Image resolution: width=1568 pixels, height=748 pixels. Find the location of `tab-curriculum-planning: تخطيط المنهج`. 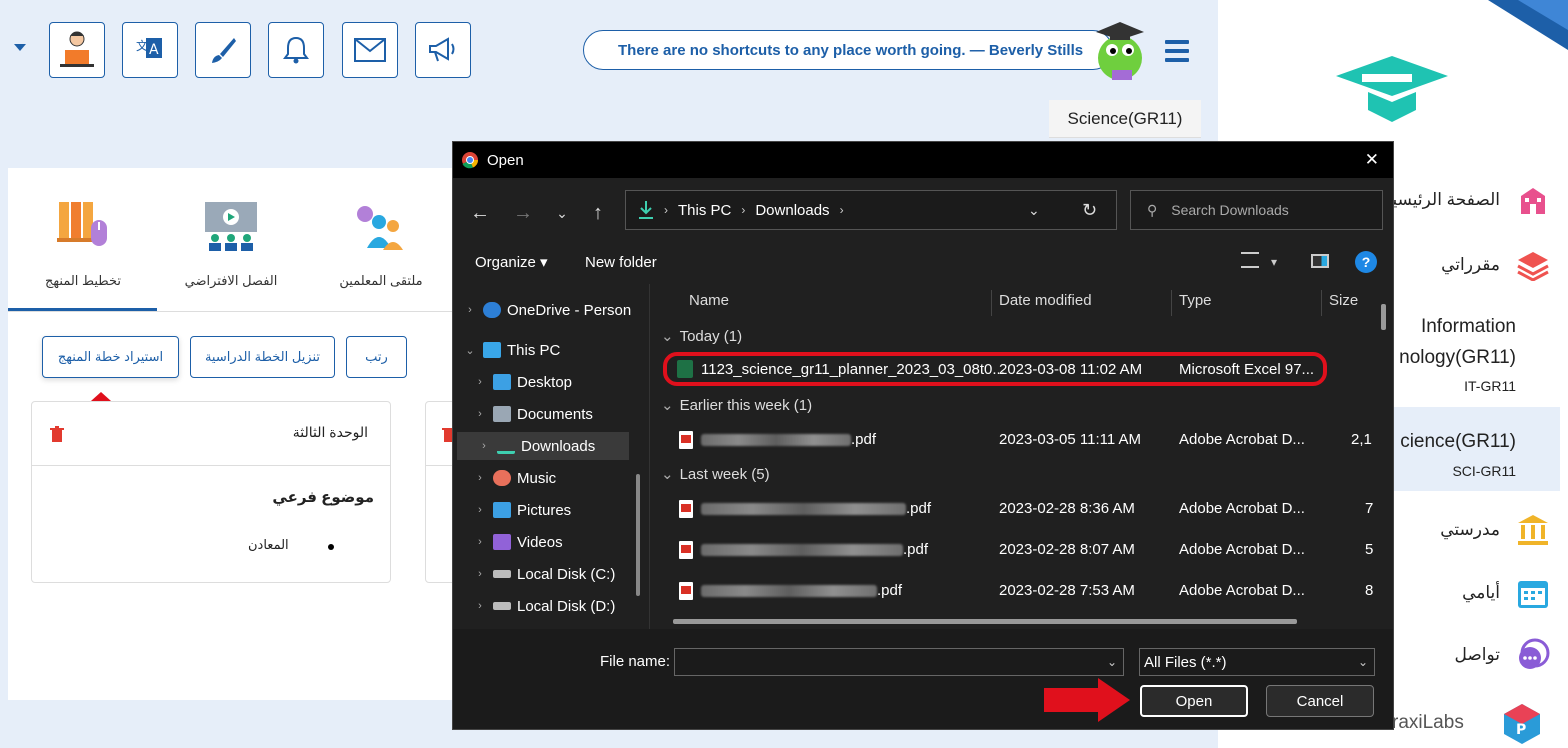

tab-curriculum-planning: تخطيط المنهج is located at coordinates (83, 243).